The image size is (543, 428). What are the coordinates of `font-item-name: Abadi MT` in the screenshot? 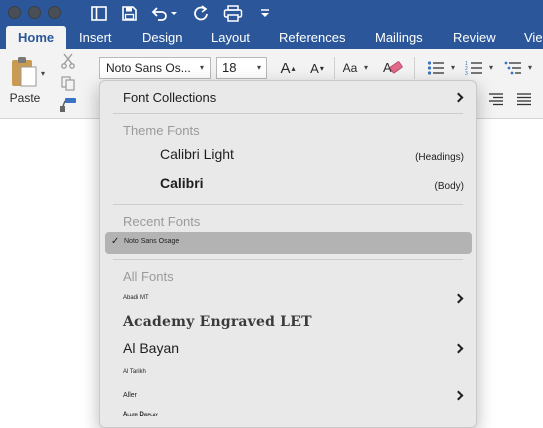 It's located at (136, 298).